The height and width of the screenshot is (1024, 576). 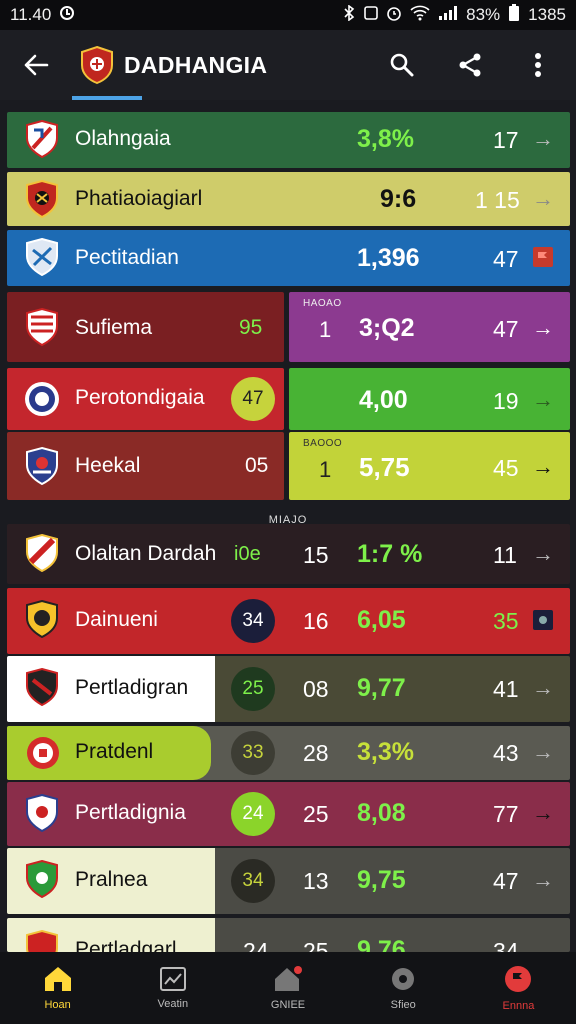 I want to click on team-percentage: 9,75, so click(x=381, y=880).